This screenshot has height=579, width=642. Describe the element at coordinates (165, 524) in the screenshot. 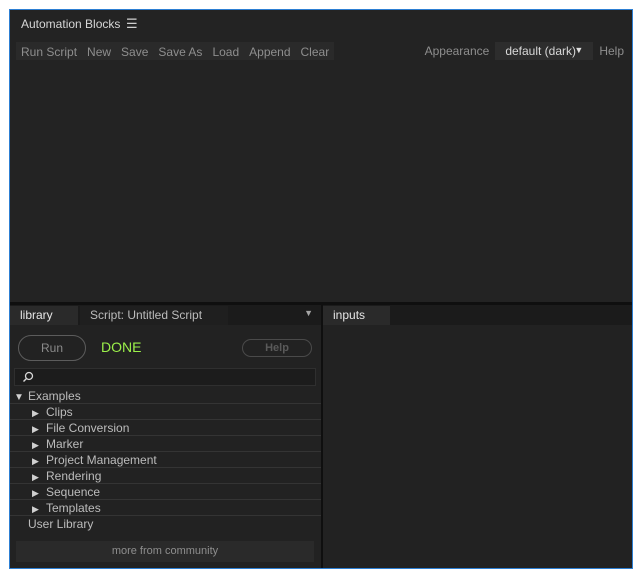

I see `tree-item-user-library: User Library` at that location.